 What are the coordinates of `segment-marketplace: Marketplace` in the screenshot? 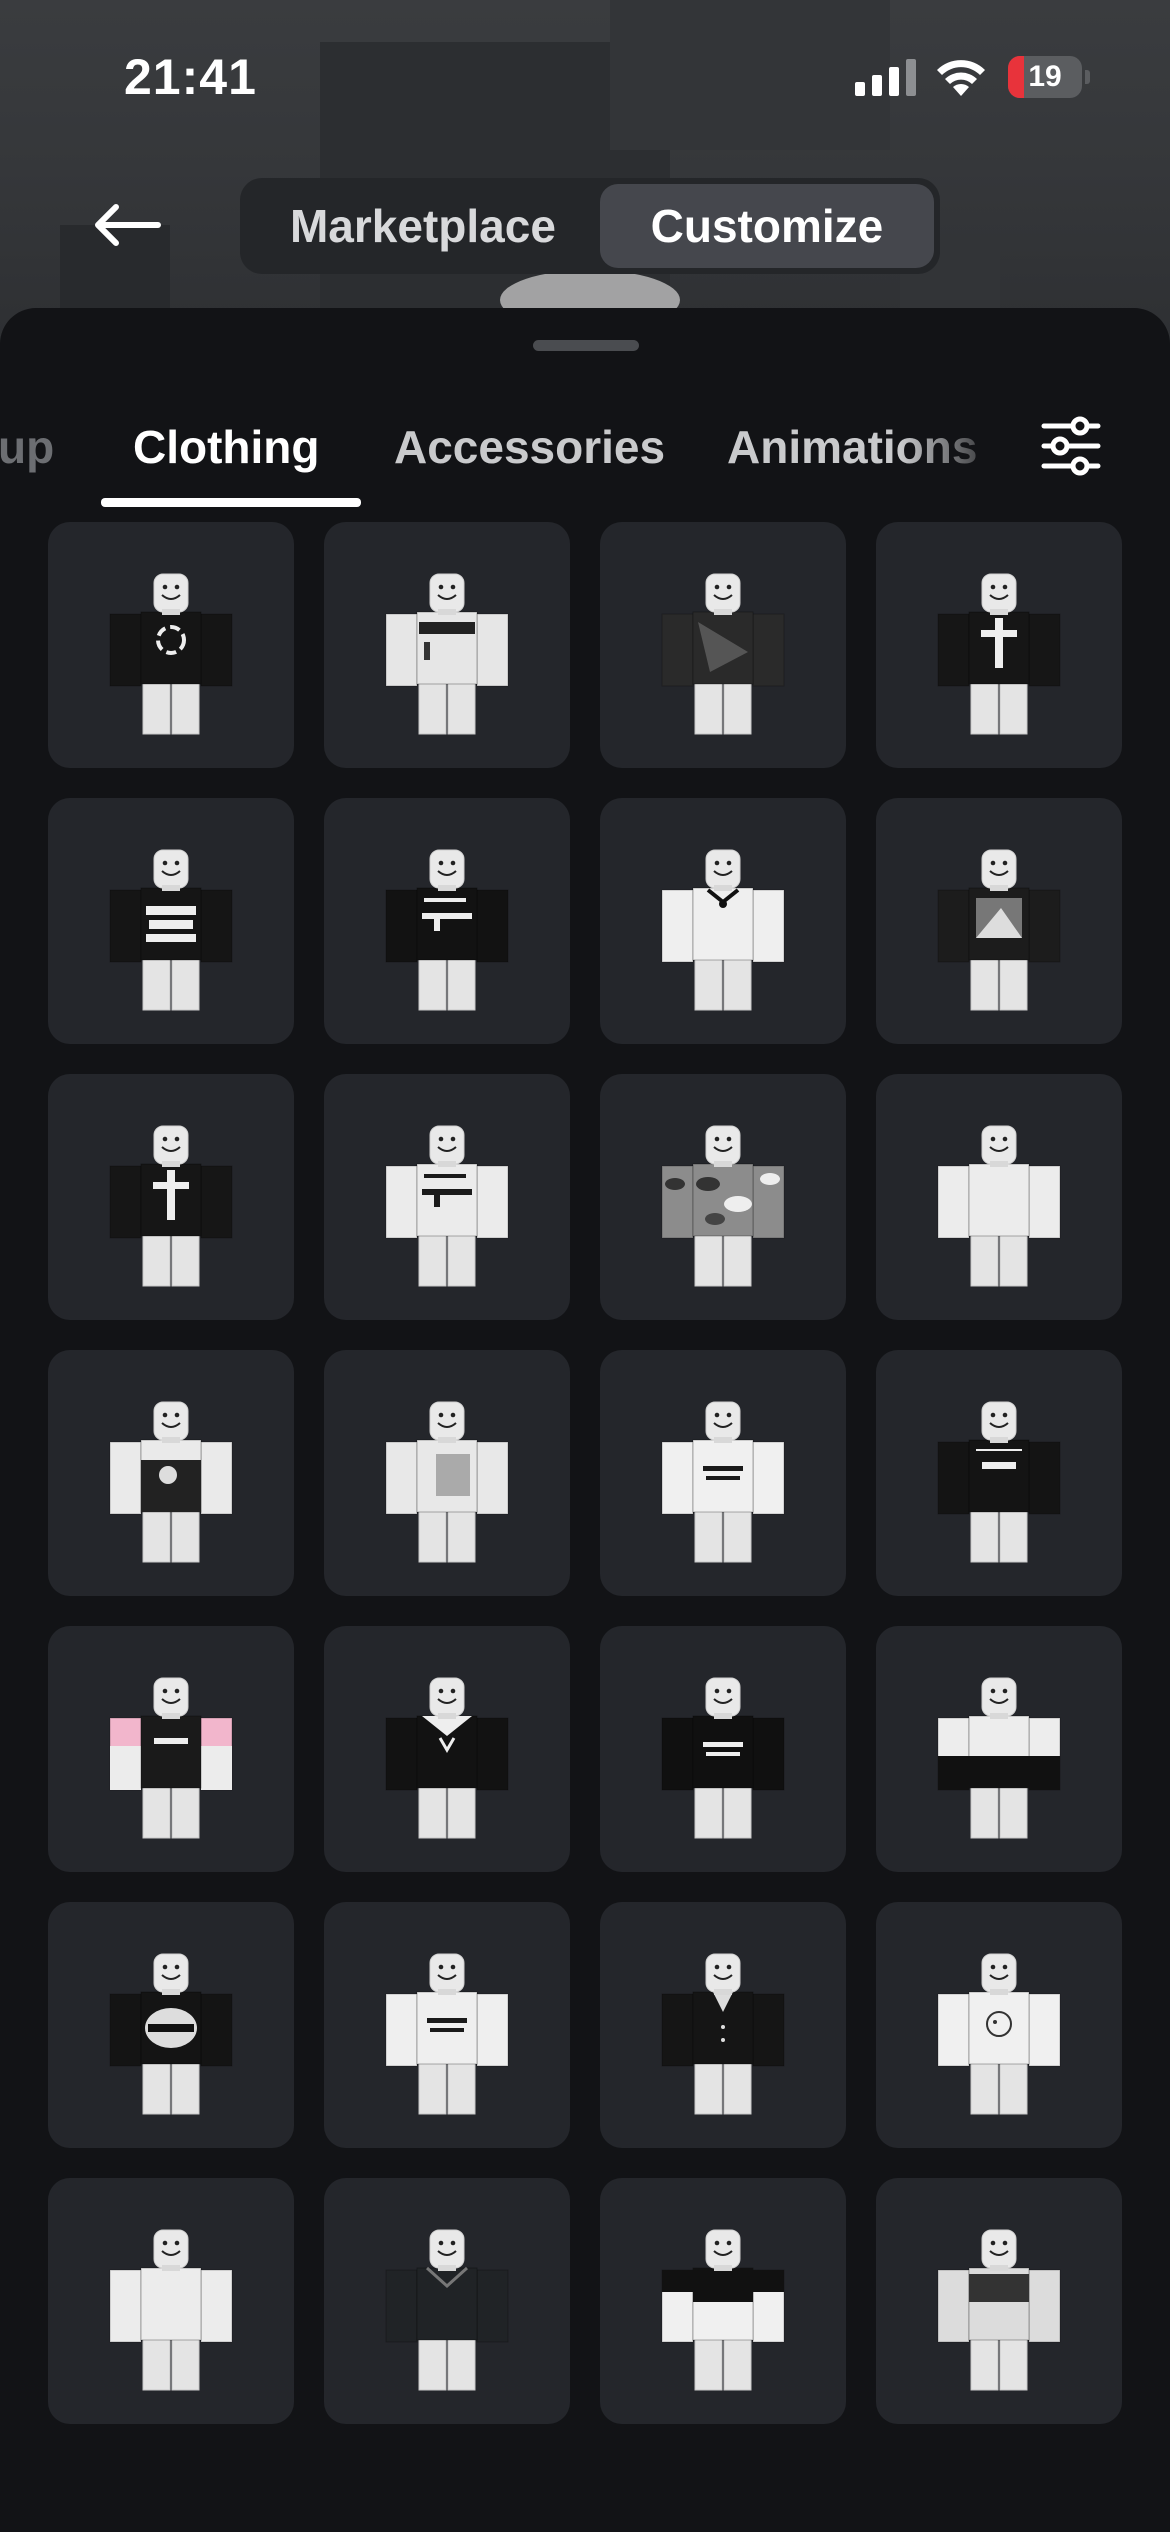 It's located at (423, 226).